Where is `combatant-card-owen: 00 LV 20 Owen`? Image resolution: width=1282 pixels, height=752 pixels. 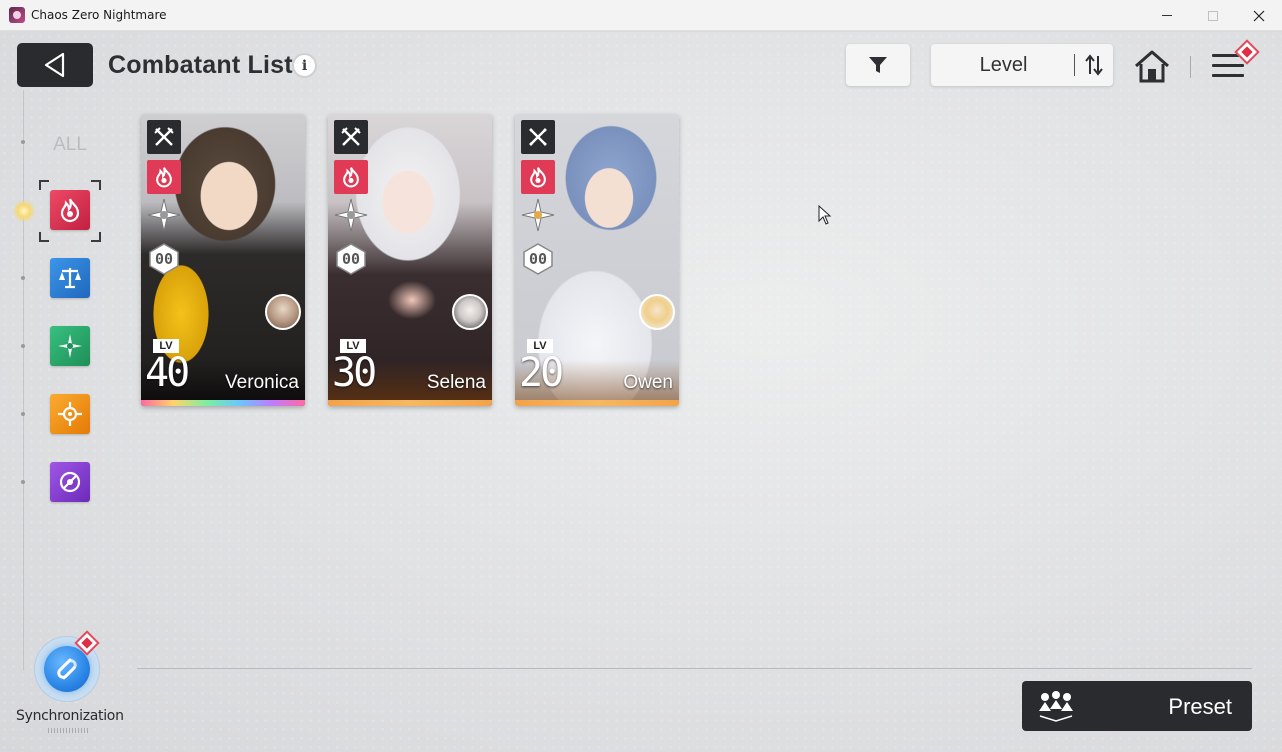
combatant-card-owen: 00 LV 20 Owen is located at coordinates (597, 260).